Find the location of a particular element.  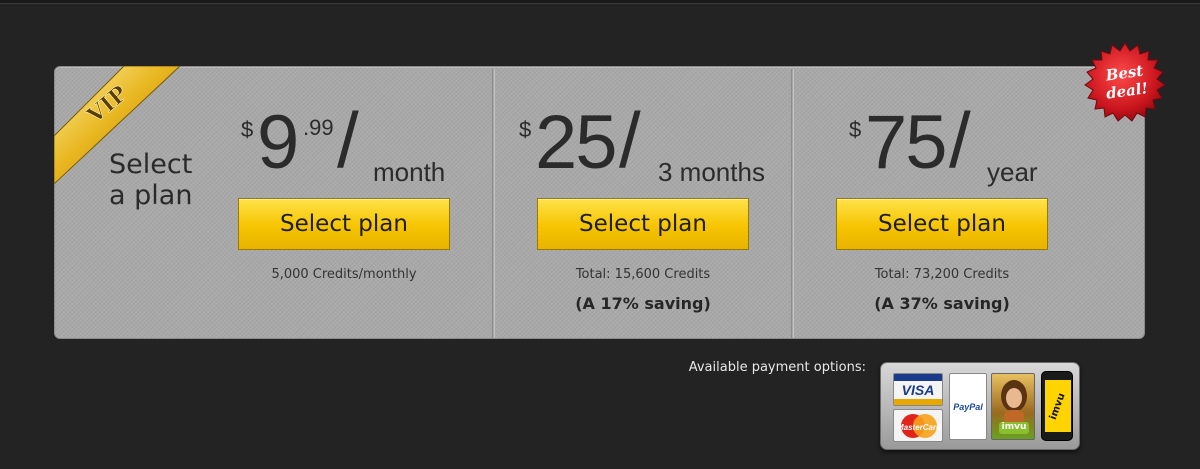

payment-options-box: VISA MasterCard PayPal imvu imvu is located at coordinates (980, 406).